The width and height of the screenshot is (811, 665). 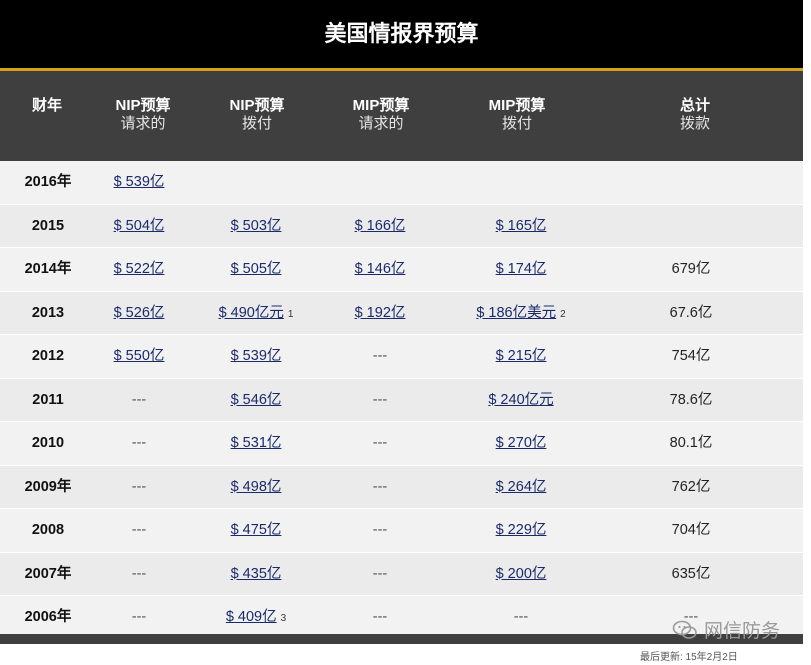 I want to click on budget-link: $ 264亿, so click(x=521, y=487).